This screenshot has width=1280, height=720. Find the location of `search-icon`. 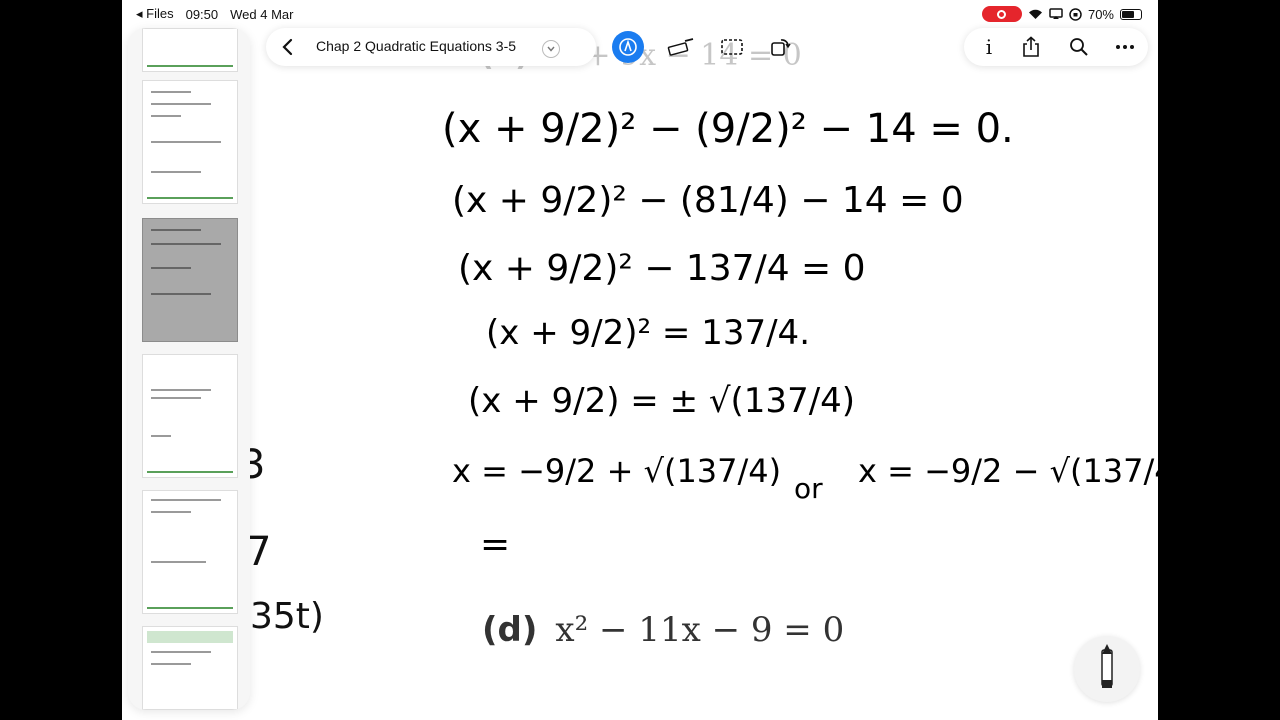

search-icon is located at coordinates (1079, 47).